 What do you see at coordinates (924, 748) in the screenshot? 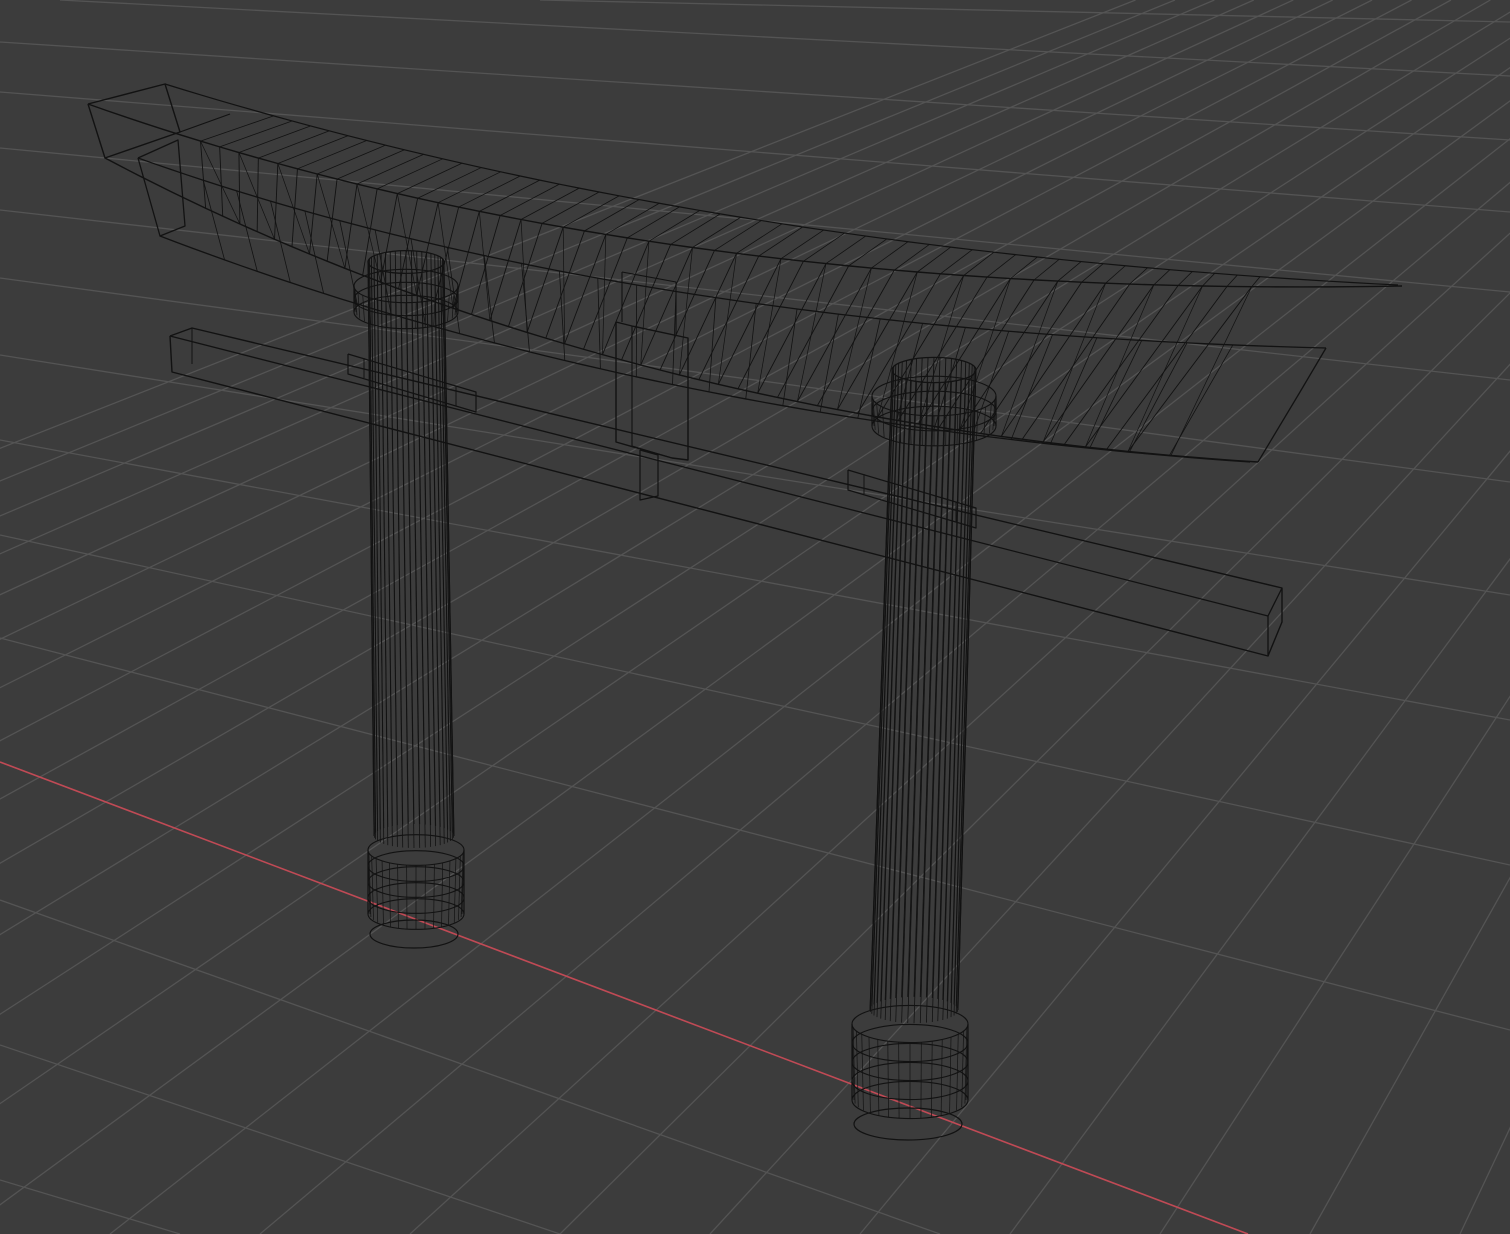
I see `hashira-right` at bounding box center [924, 748].